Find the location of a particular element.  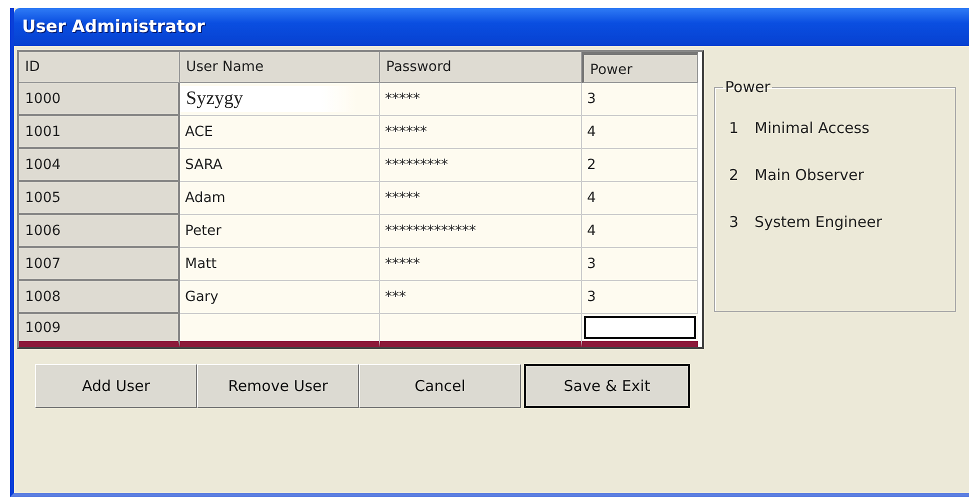

dialog-button: Remove User is located at coordinates (278, 386).